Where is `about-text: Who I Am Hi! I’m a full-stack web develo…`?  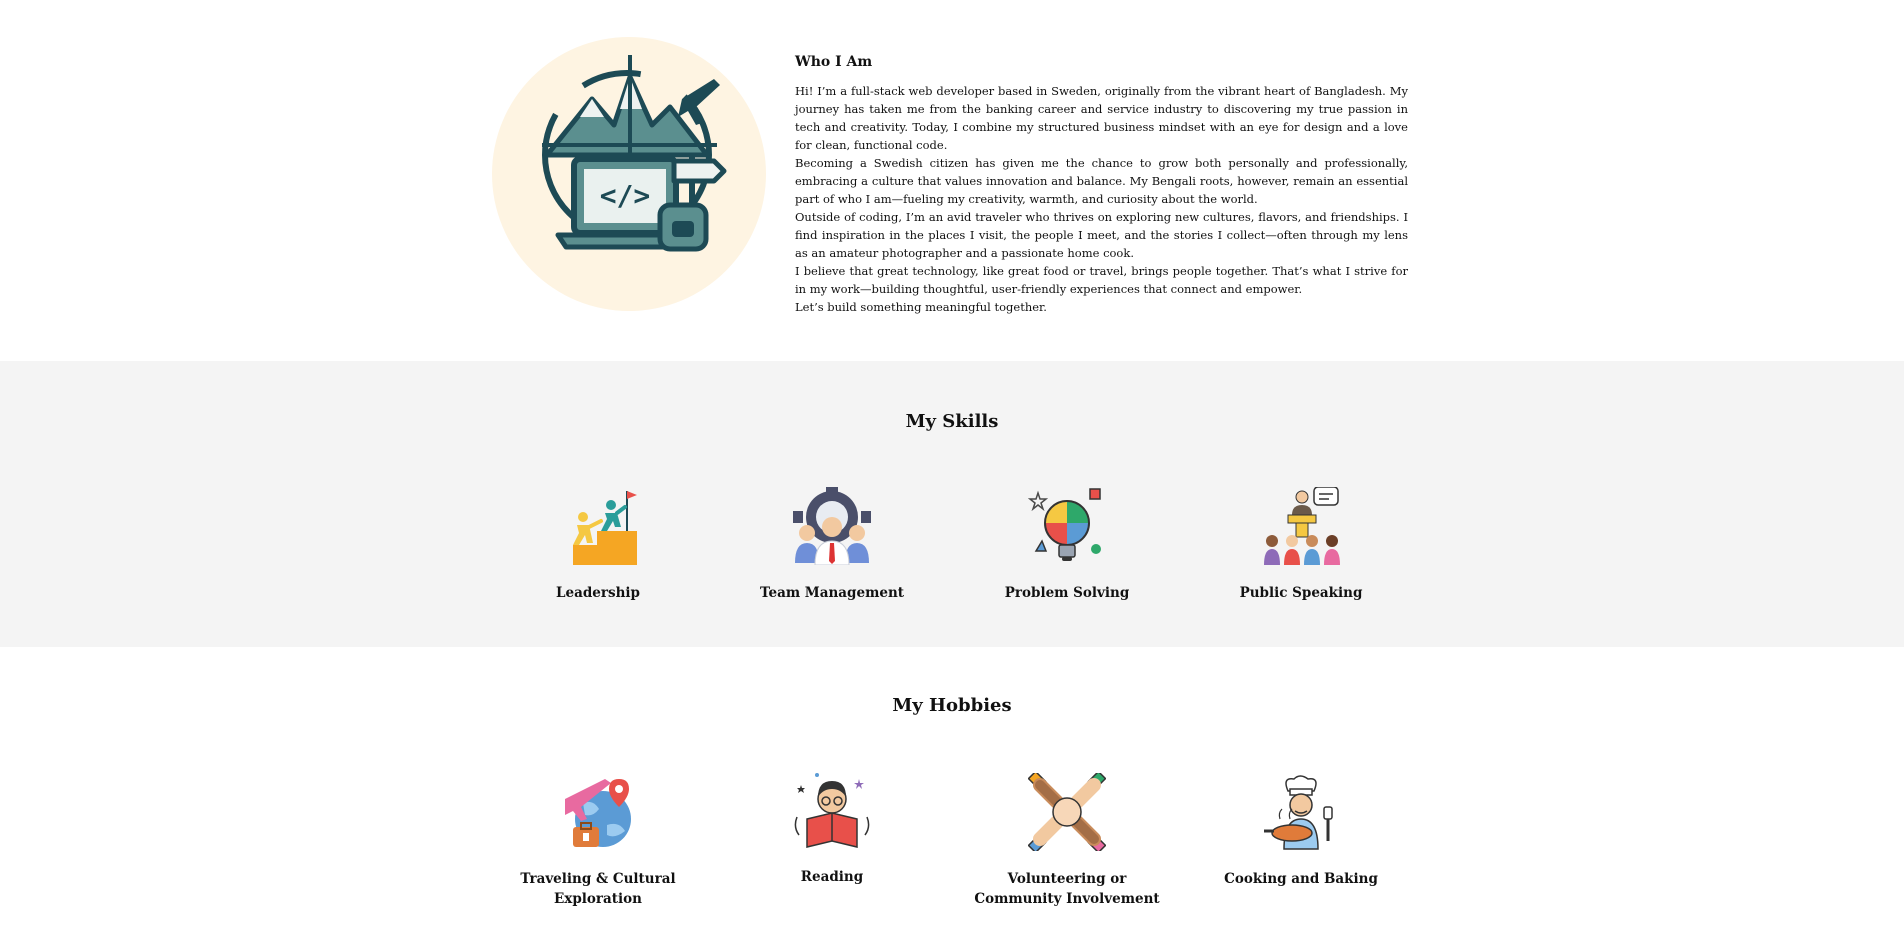
about-text: Who I Am Hi! I’m a full-stack web develo… is located at coordinates (1101, 185).